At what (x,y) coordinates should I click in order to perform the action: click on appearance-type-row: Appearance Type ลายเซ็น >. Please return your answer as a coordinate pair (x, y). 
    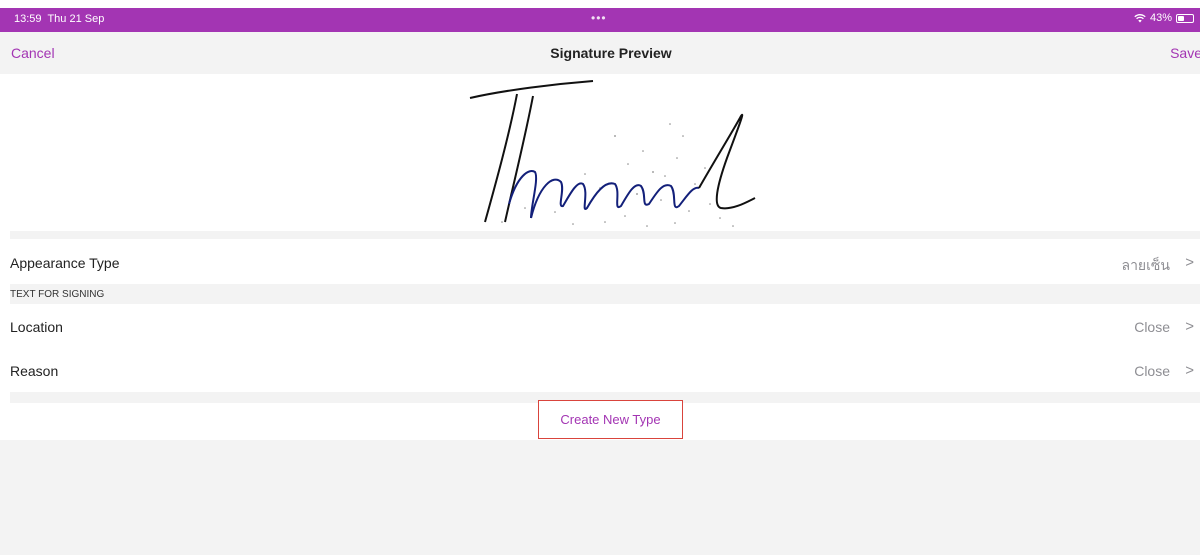
    Looking at the image, I should click on (605, 261).